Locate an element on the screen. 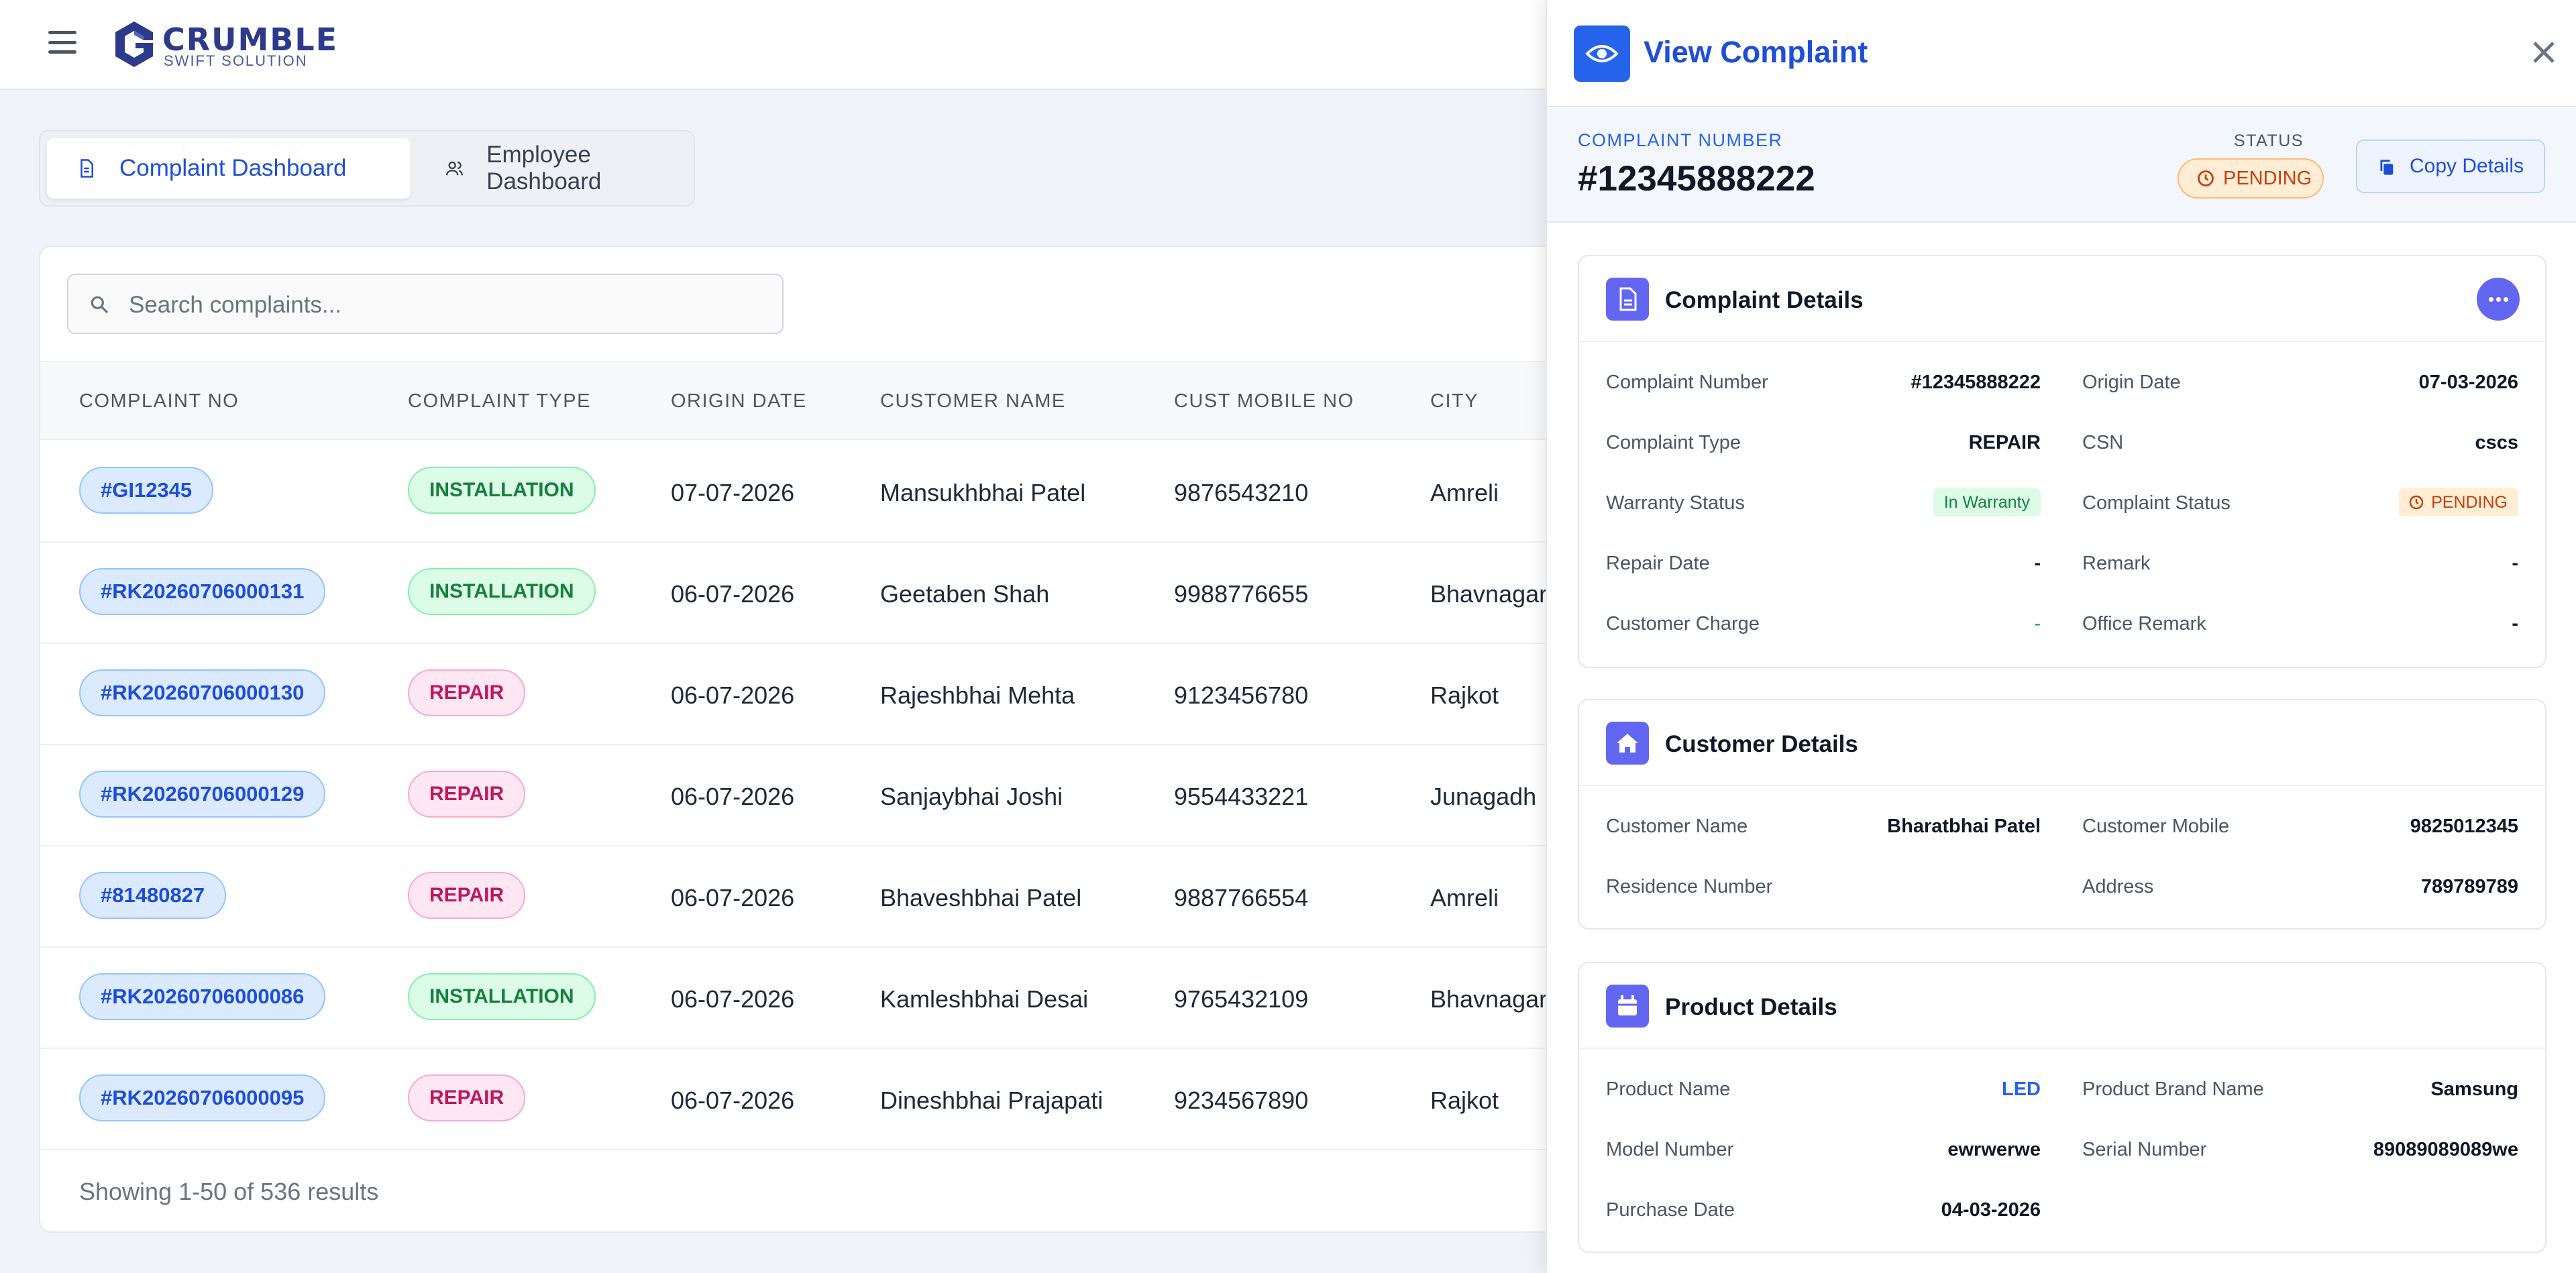 The image size is (2576, 1273). field-label: Complaint Number is located at coordinates (1687, 382).